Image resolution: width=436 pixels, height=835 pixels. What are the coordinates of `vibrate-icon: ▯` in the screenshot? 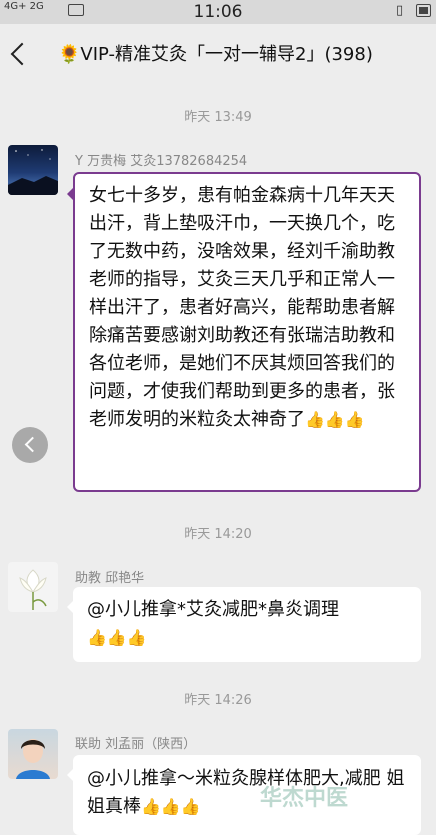 It's located at (400, 10).